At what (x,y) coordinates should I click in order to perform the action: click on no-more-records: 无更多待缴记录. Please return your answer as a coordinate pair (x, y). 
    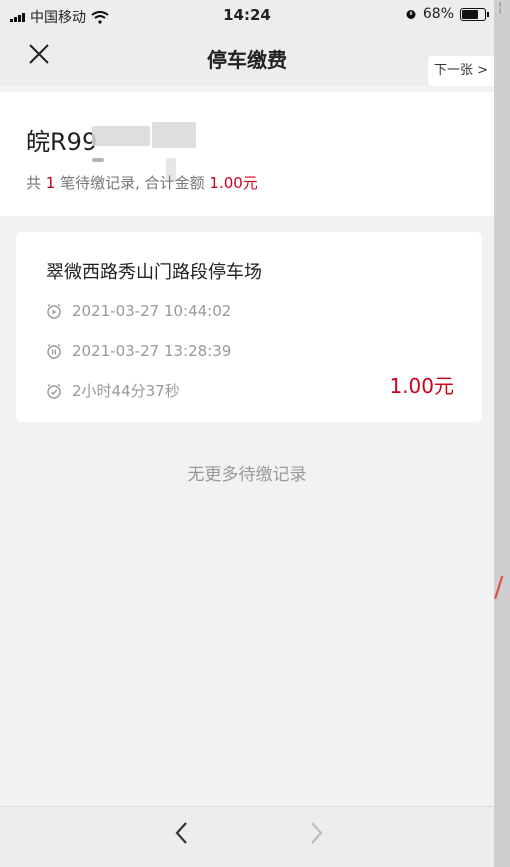
    Looking at the image, I should click on (247, 475).